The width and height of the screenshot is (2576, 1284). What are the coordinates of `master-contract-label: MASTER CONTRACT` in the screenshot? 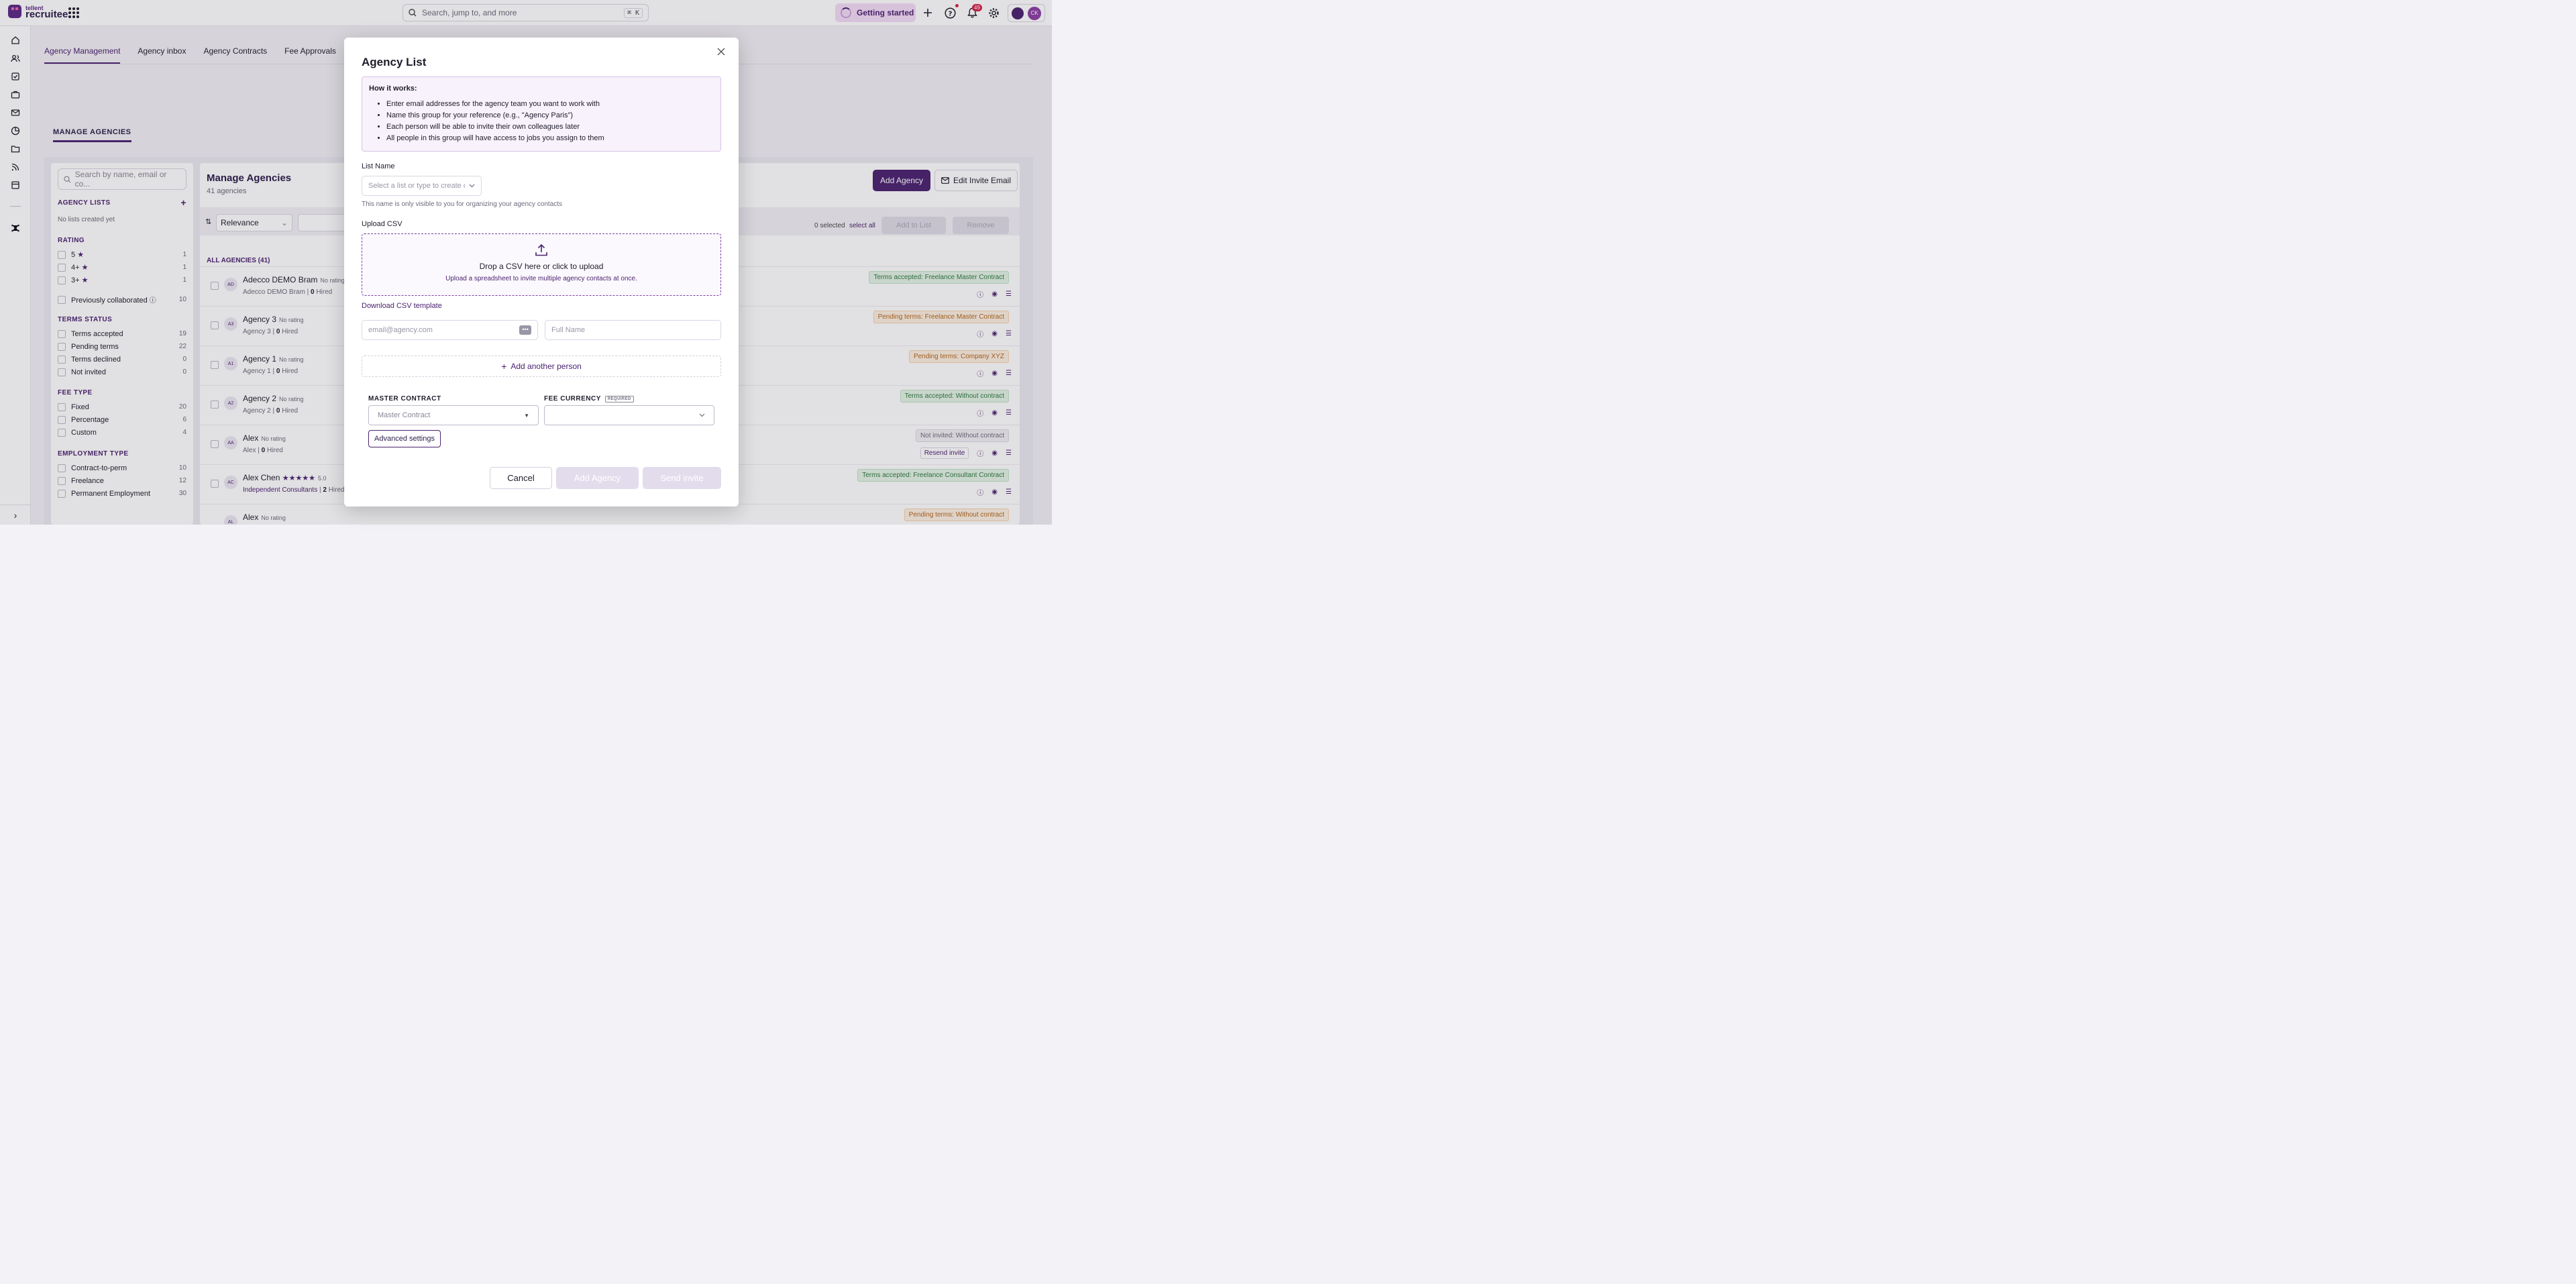 It's located at (404, 399).